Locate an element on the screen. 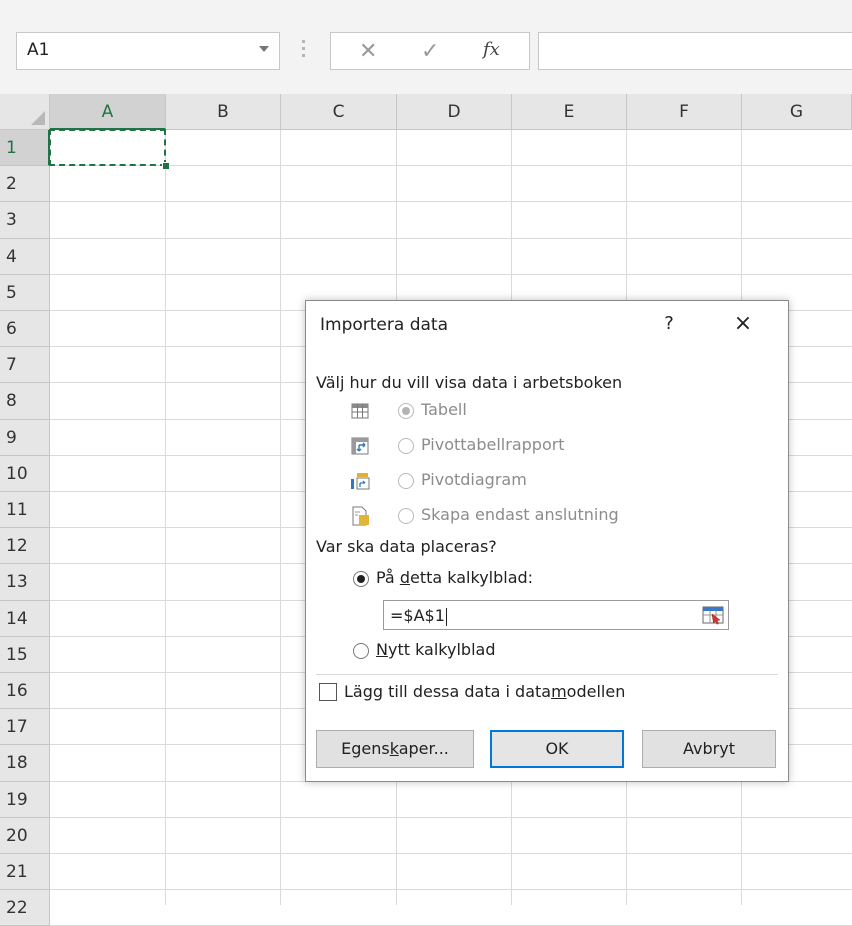 Image resolution: width=852 pixels, height=926 pixels. option-pivottable-label: Pivottabellrapport is located at coordinates (493, 444).